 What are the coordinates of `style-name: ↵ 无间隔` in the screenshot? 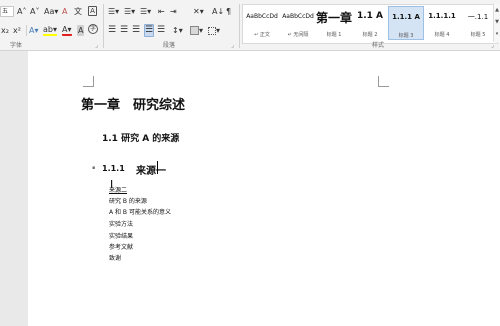 It's located at (298, 35).